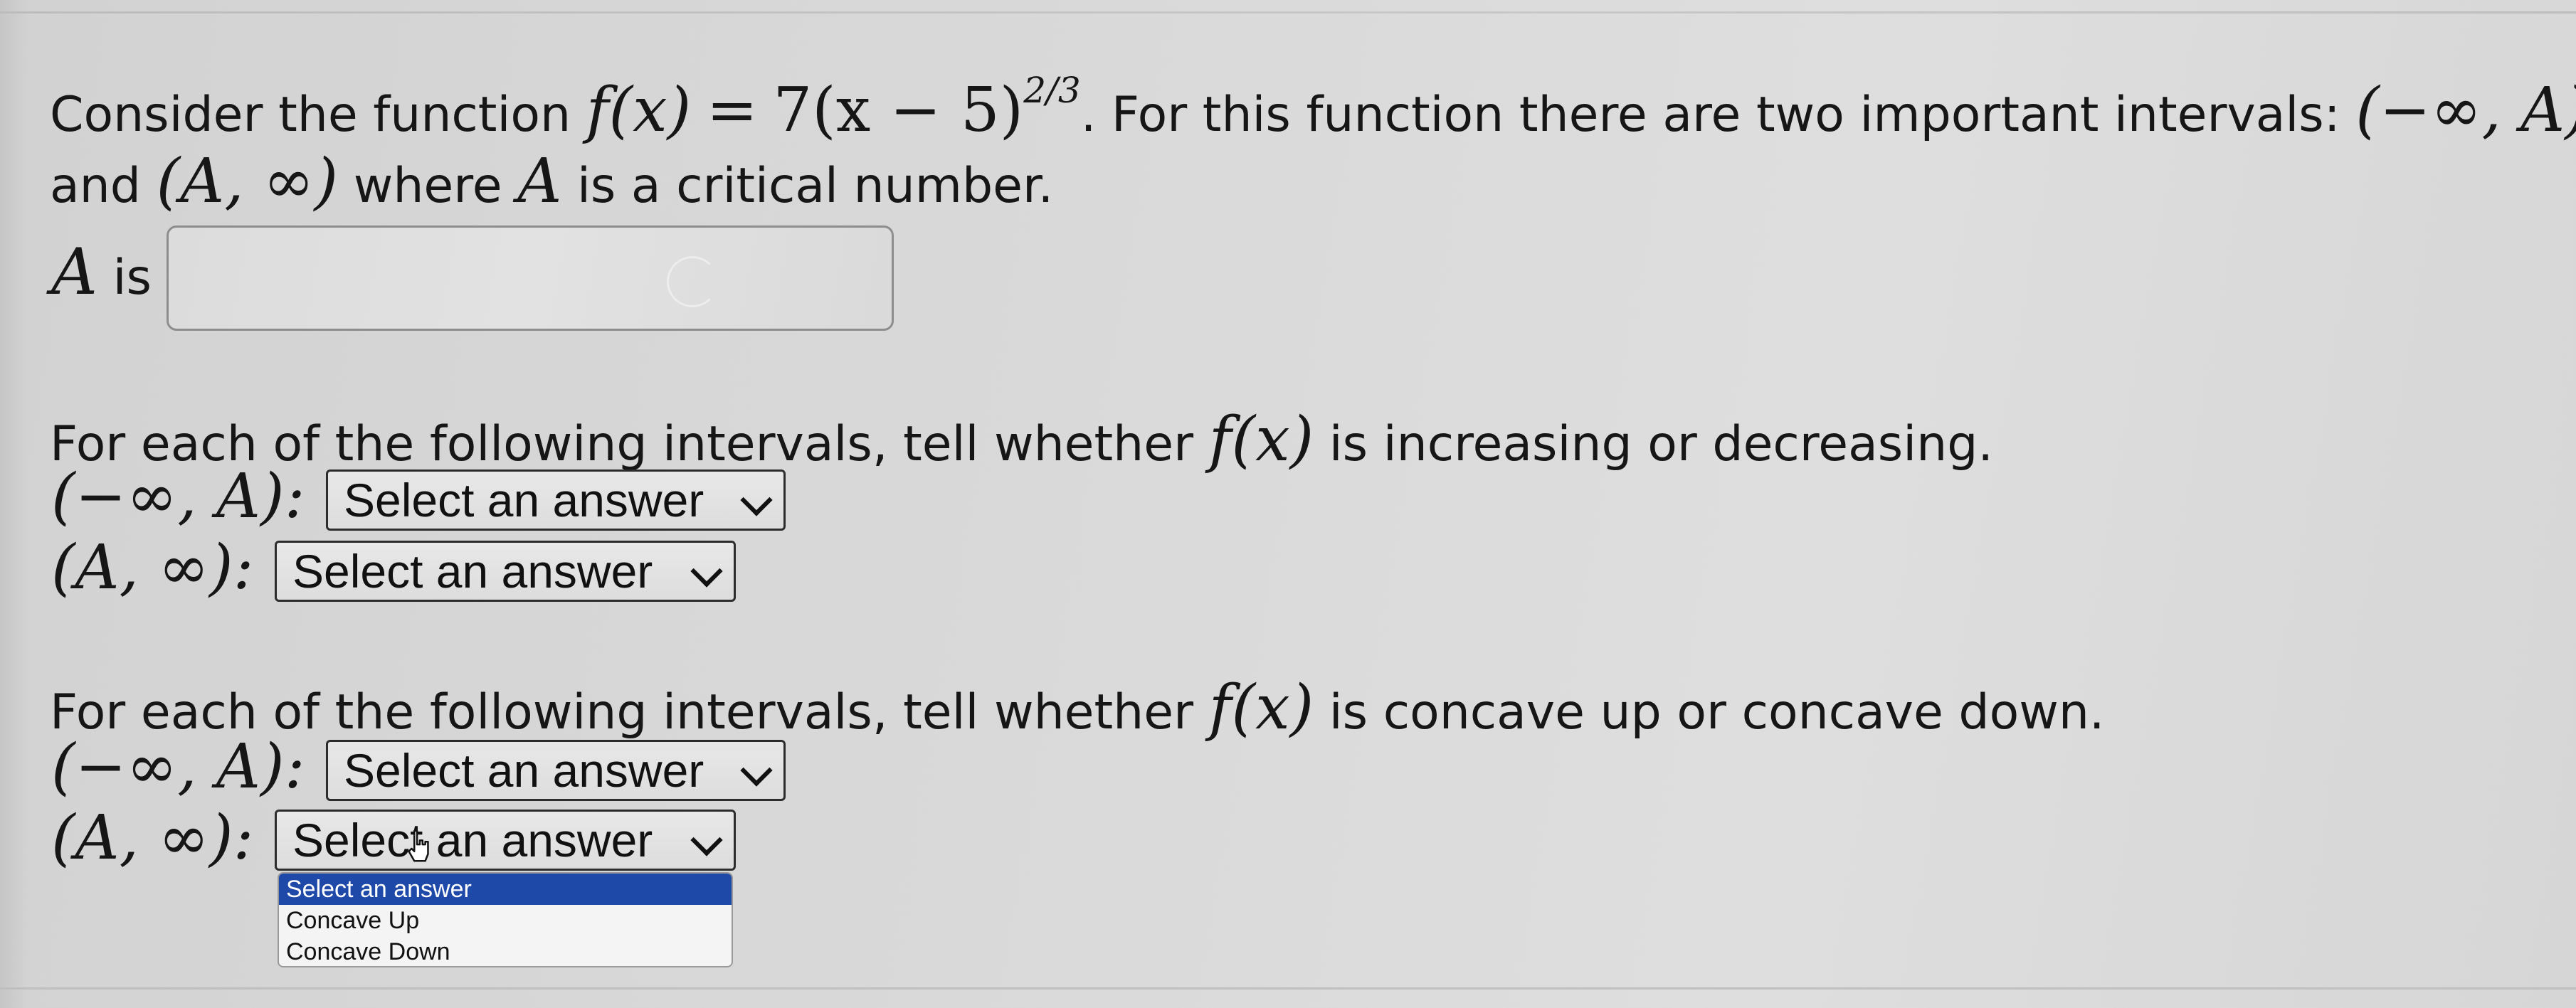 Image resolution: width=2576 pixels, height=1008 pixels. I want to click on function-rhs: 7(x − 5), so click(898, 111).